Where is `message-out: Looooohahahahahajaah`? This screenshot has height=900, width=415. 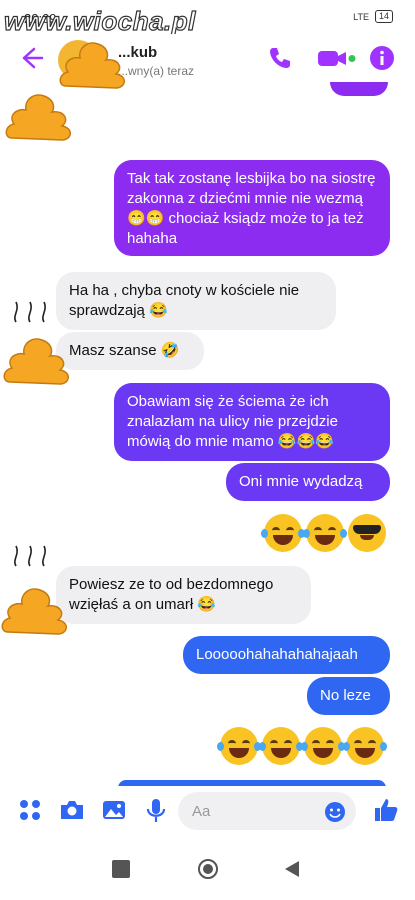 message-out: Looooohahahahahajaah is located at coordinates (286, 655).